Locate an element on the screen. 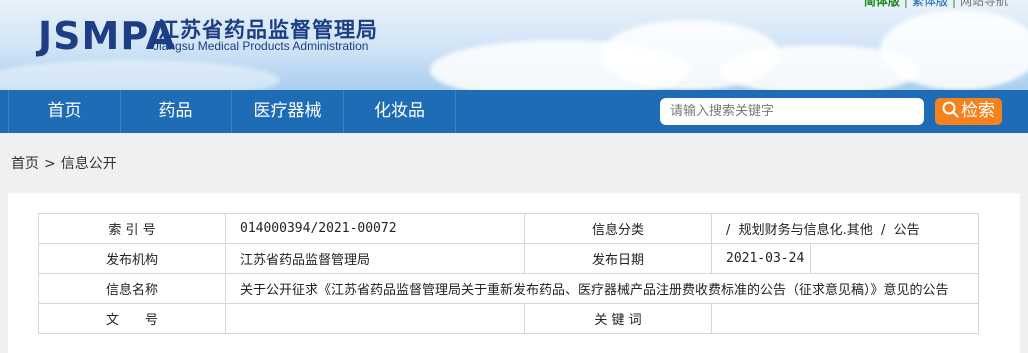 The image size is (1028, 353). keywords-label: 关 键 词 is located at coordinates (618, 318).